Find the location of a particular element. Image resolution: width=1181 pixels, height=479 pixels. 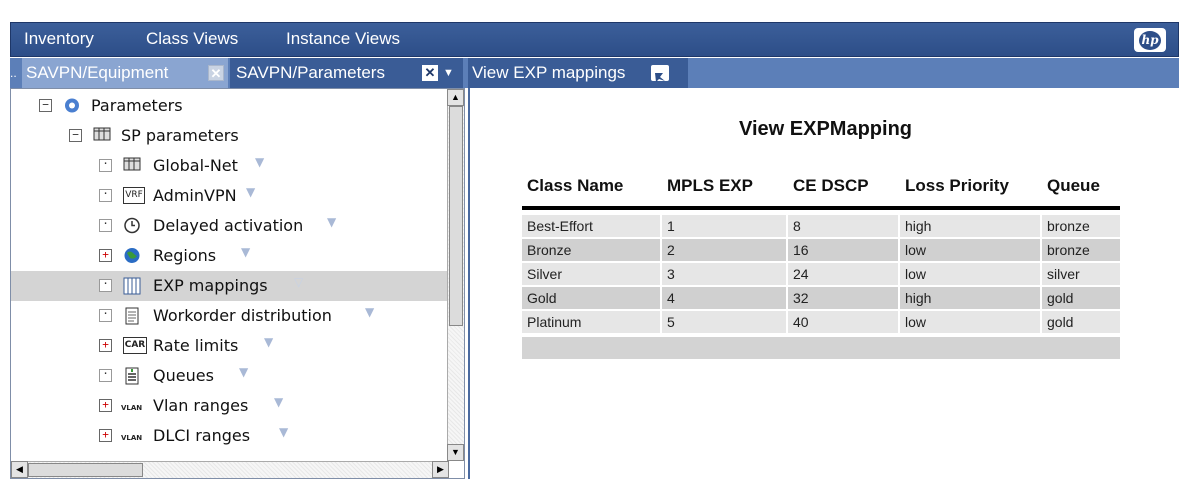

gear-icon is located at coordinates (72, 105).